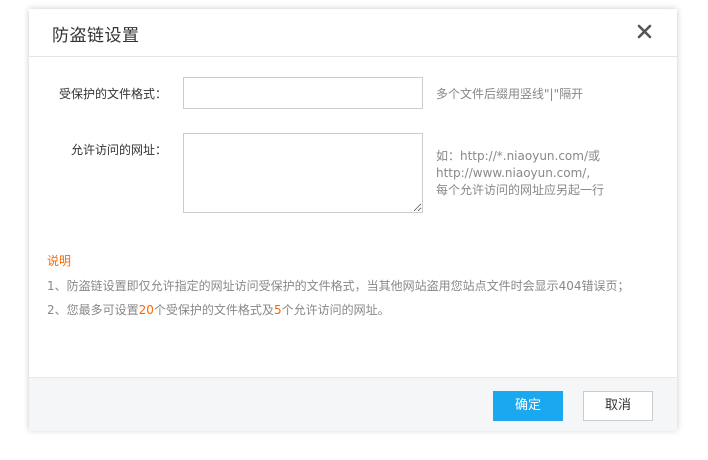 The height and width of the screenshot is (460, 708). I want to click on allowed-urls-label: 允许访问的网址：, so click(118, 150).